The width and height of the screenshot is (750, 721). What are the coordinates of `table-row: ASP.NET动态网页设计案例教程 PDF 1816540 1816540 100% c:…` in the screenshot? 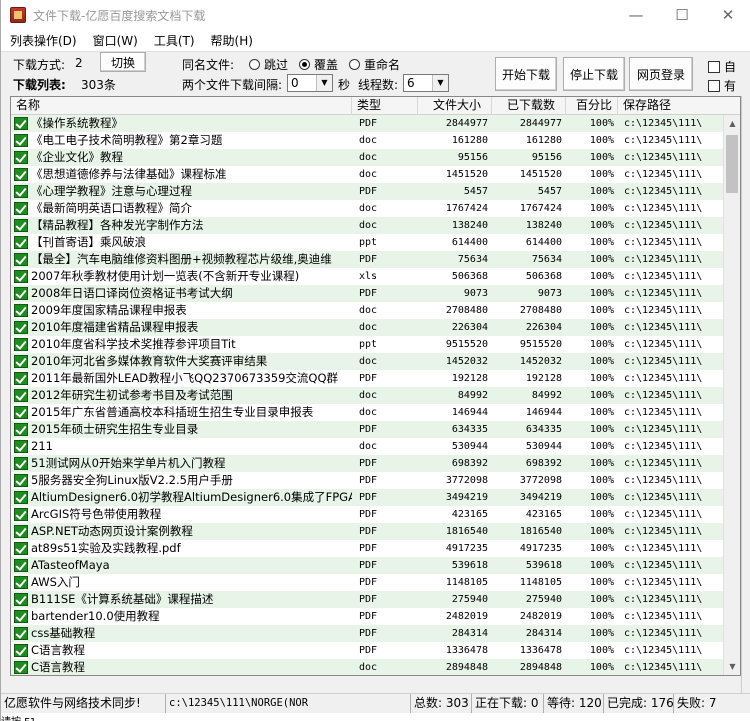 It's located at (367, 531).